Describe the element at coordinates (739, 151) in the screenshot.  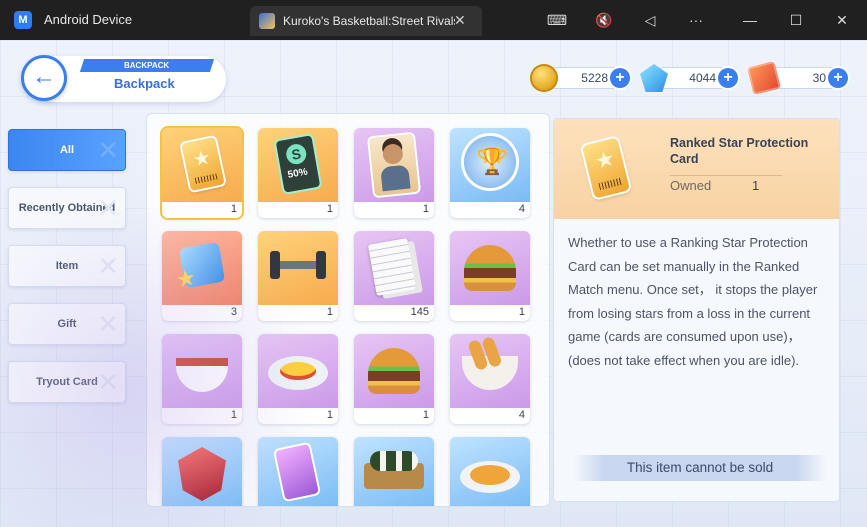
I see `item-name: Ranked Star Protection Card` at that location.